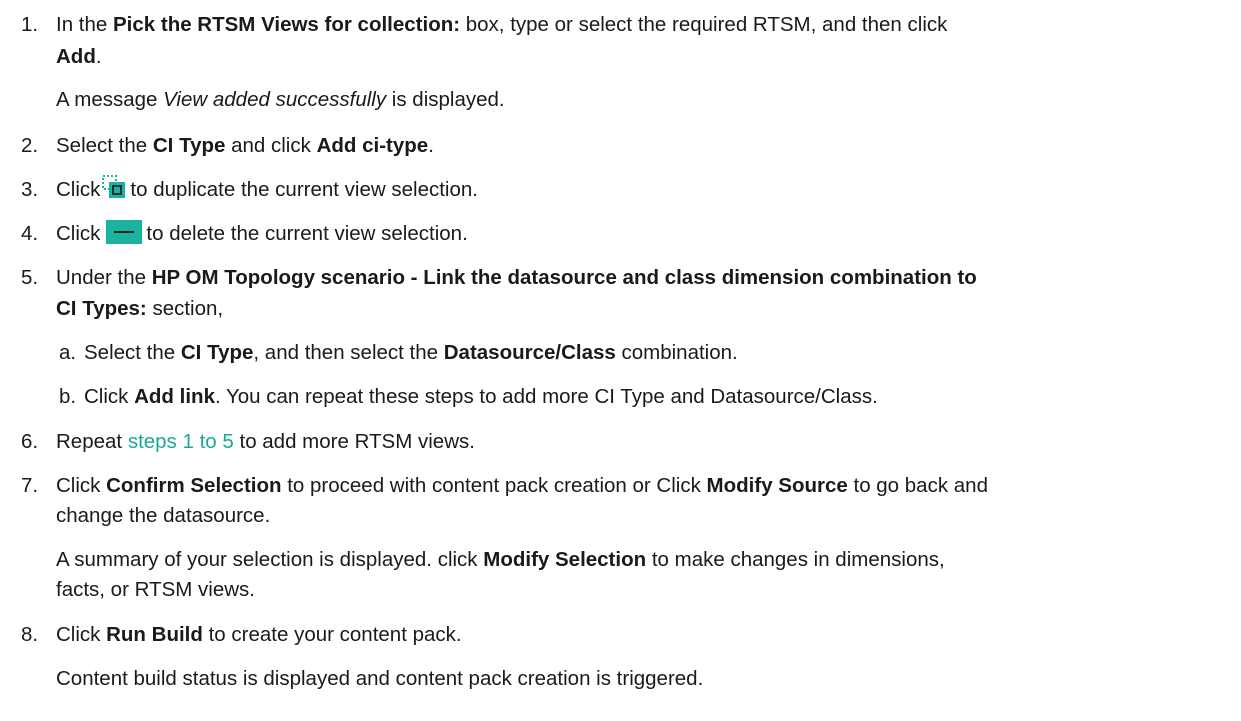 This screenshot has height=721, width=1241. I want to click on step-6-number: 6., so click(30, 441).